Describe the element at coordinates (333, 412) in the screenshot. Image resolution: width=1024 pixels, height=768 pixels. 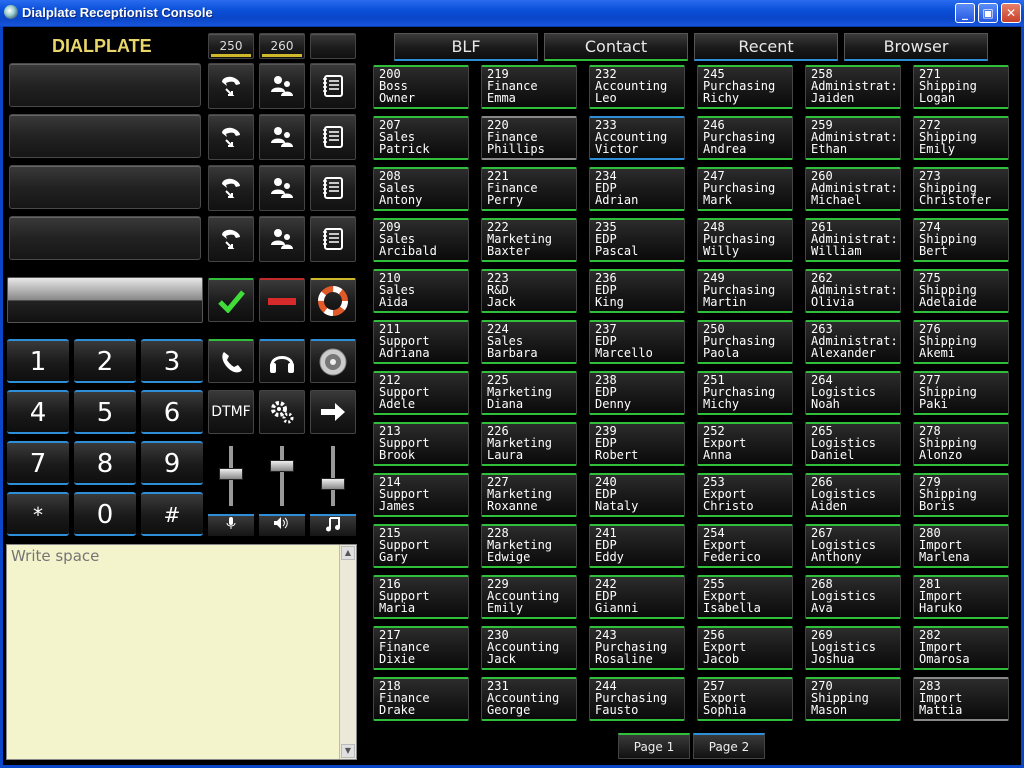
I see `transfer-button` at that location.